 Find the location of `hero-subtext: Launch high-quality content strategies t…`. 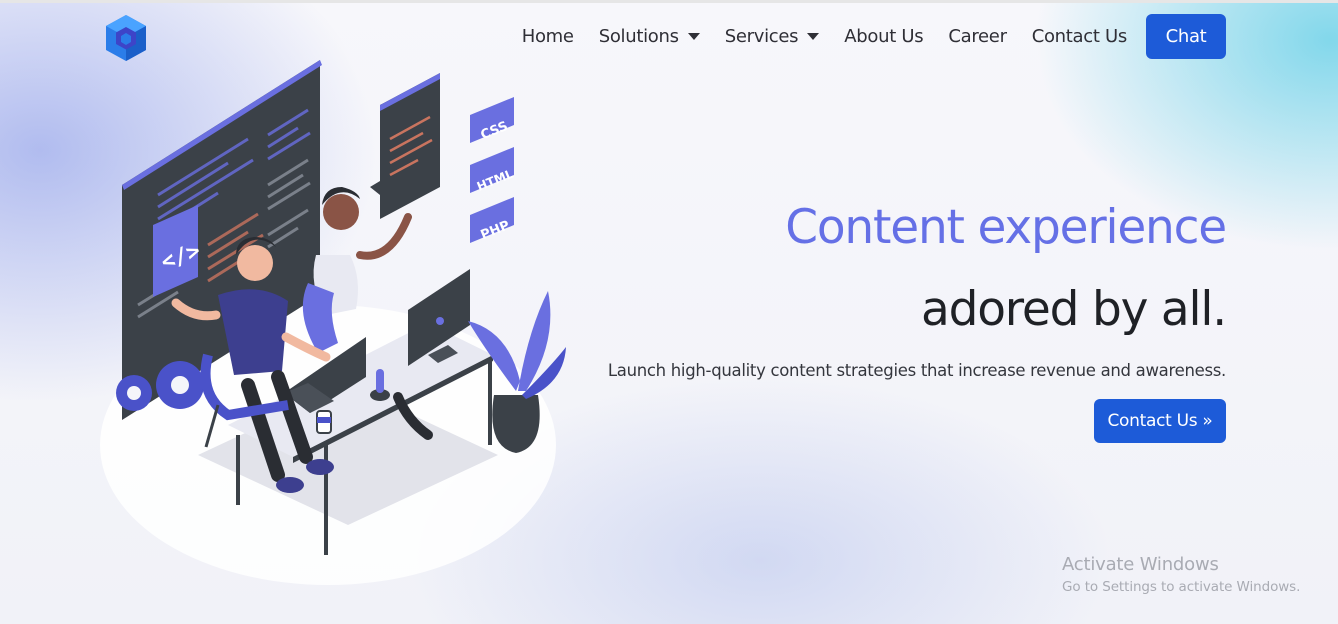

hero-subtext: Launch high-quality content strategies t… is located at coordinates (916, 370).